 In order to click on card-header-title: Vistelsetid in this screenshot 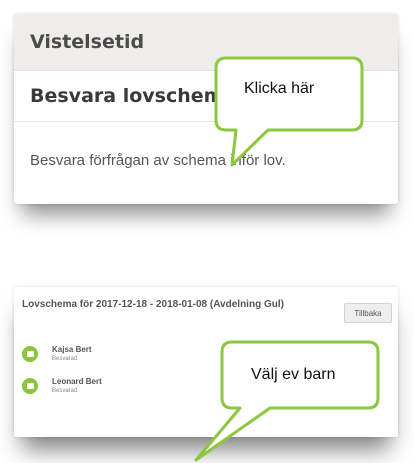, I will do `click(206, 42)`.